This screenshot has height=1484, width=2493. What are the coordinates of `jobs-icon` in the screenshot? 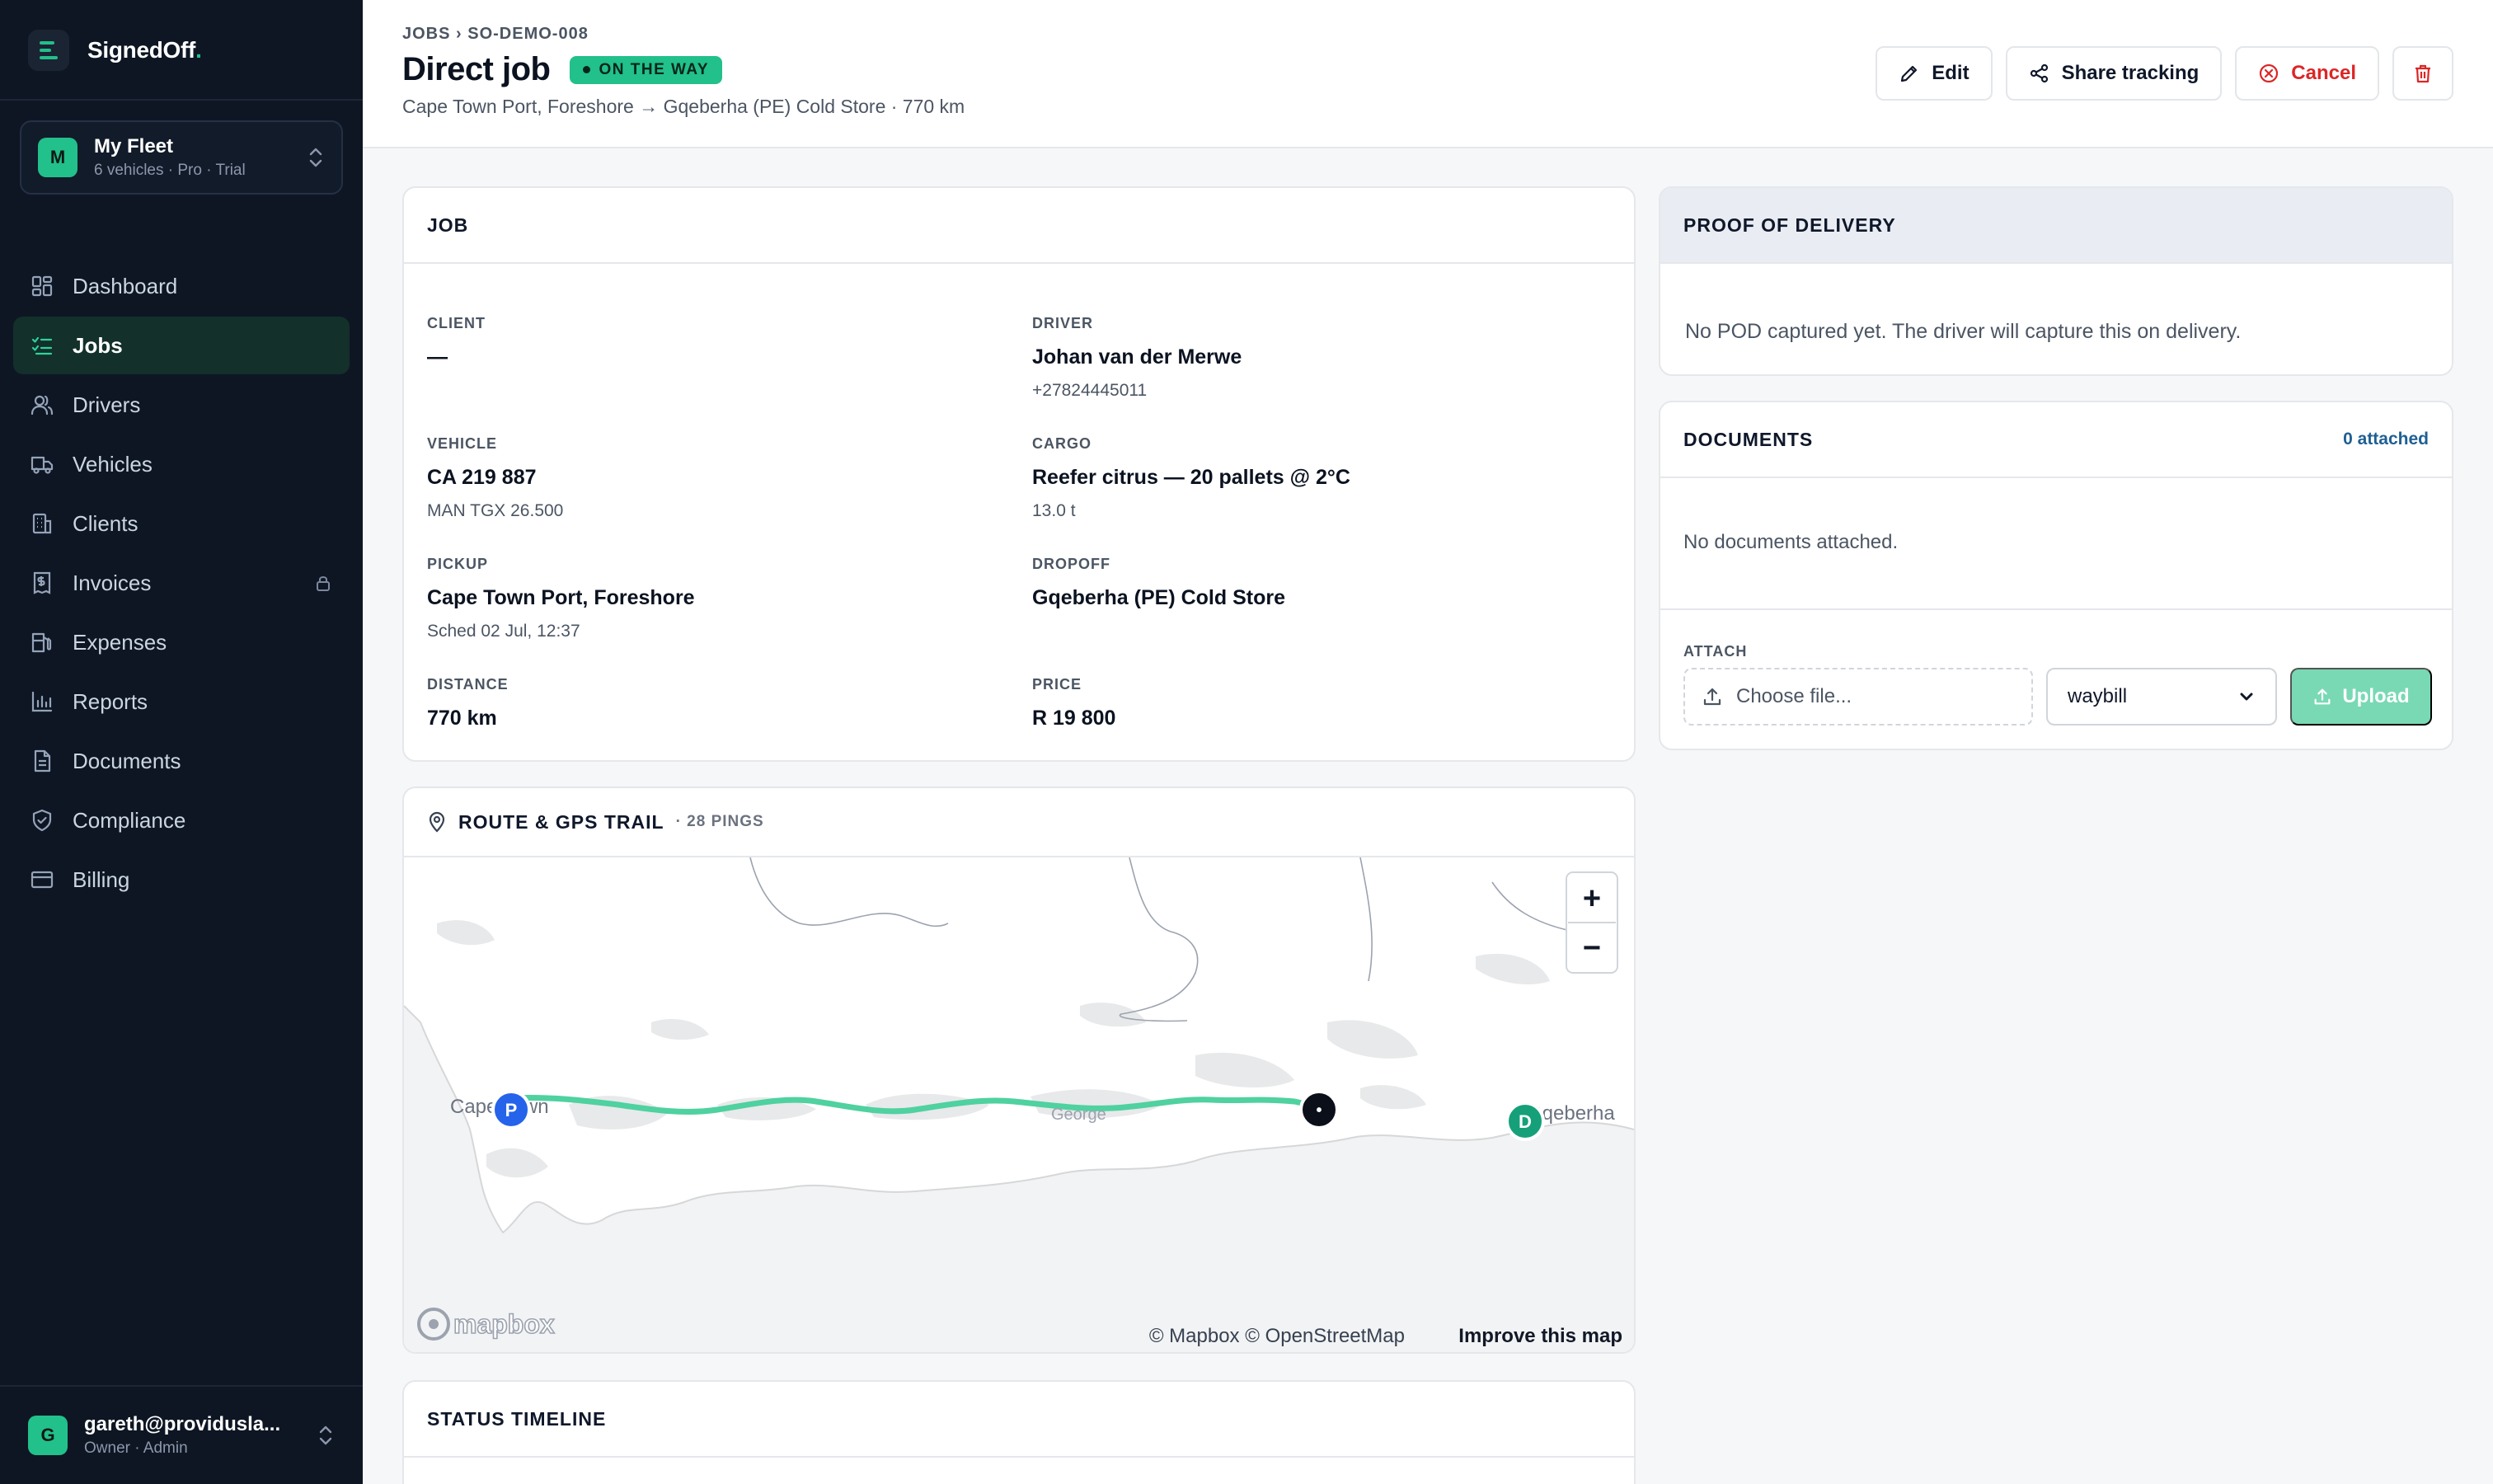 It's located at (42, 345).